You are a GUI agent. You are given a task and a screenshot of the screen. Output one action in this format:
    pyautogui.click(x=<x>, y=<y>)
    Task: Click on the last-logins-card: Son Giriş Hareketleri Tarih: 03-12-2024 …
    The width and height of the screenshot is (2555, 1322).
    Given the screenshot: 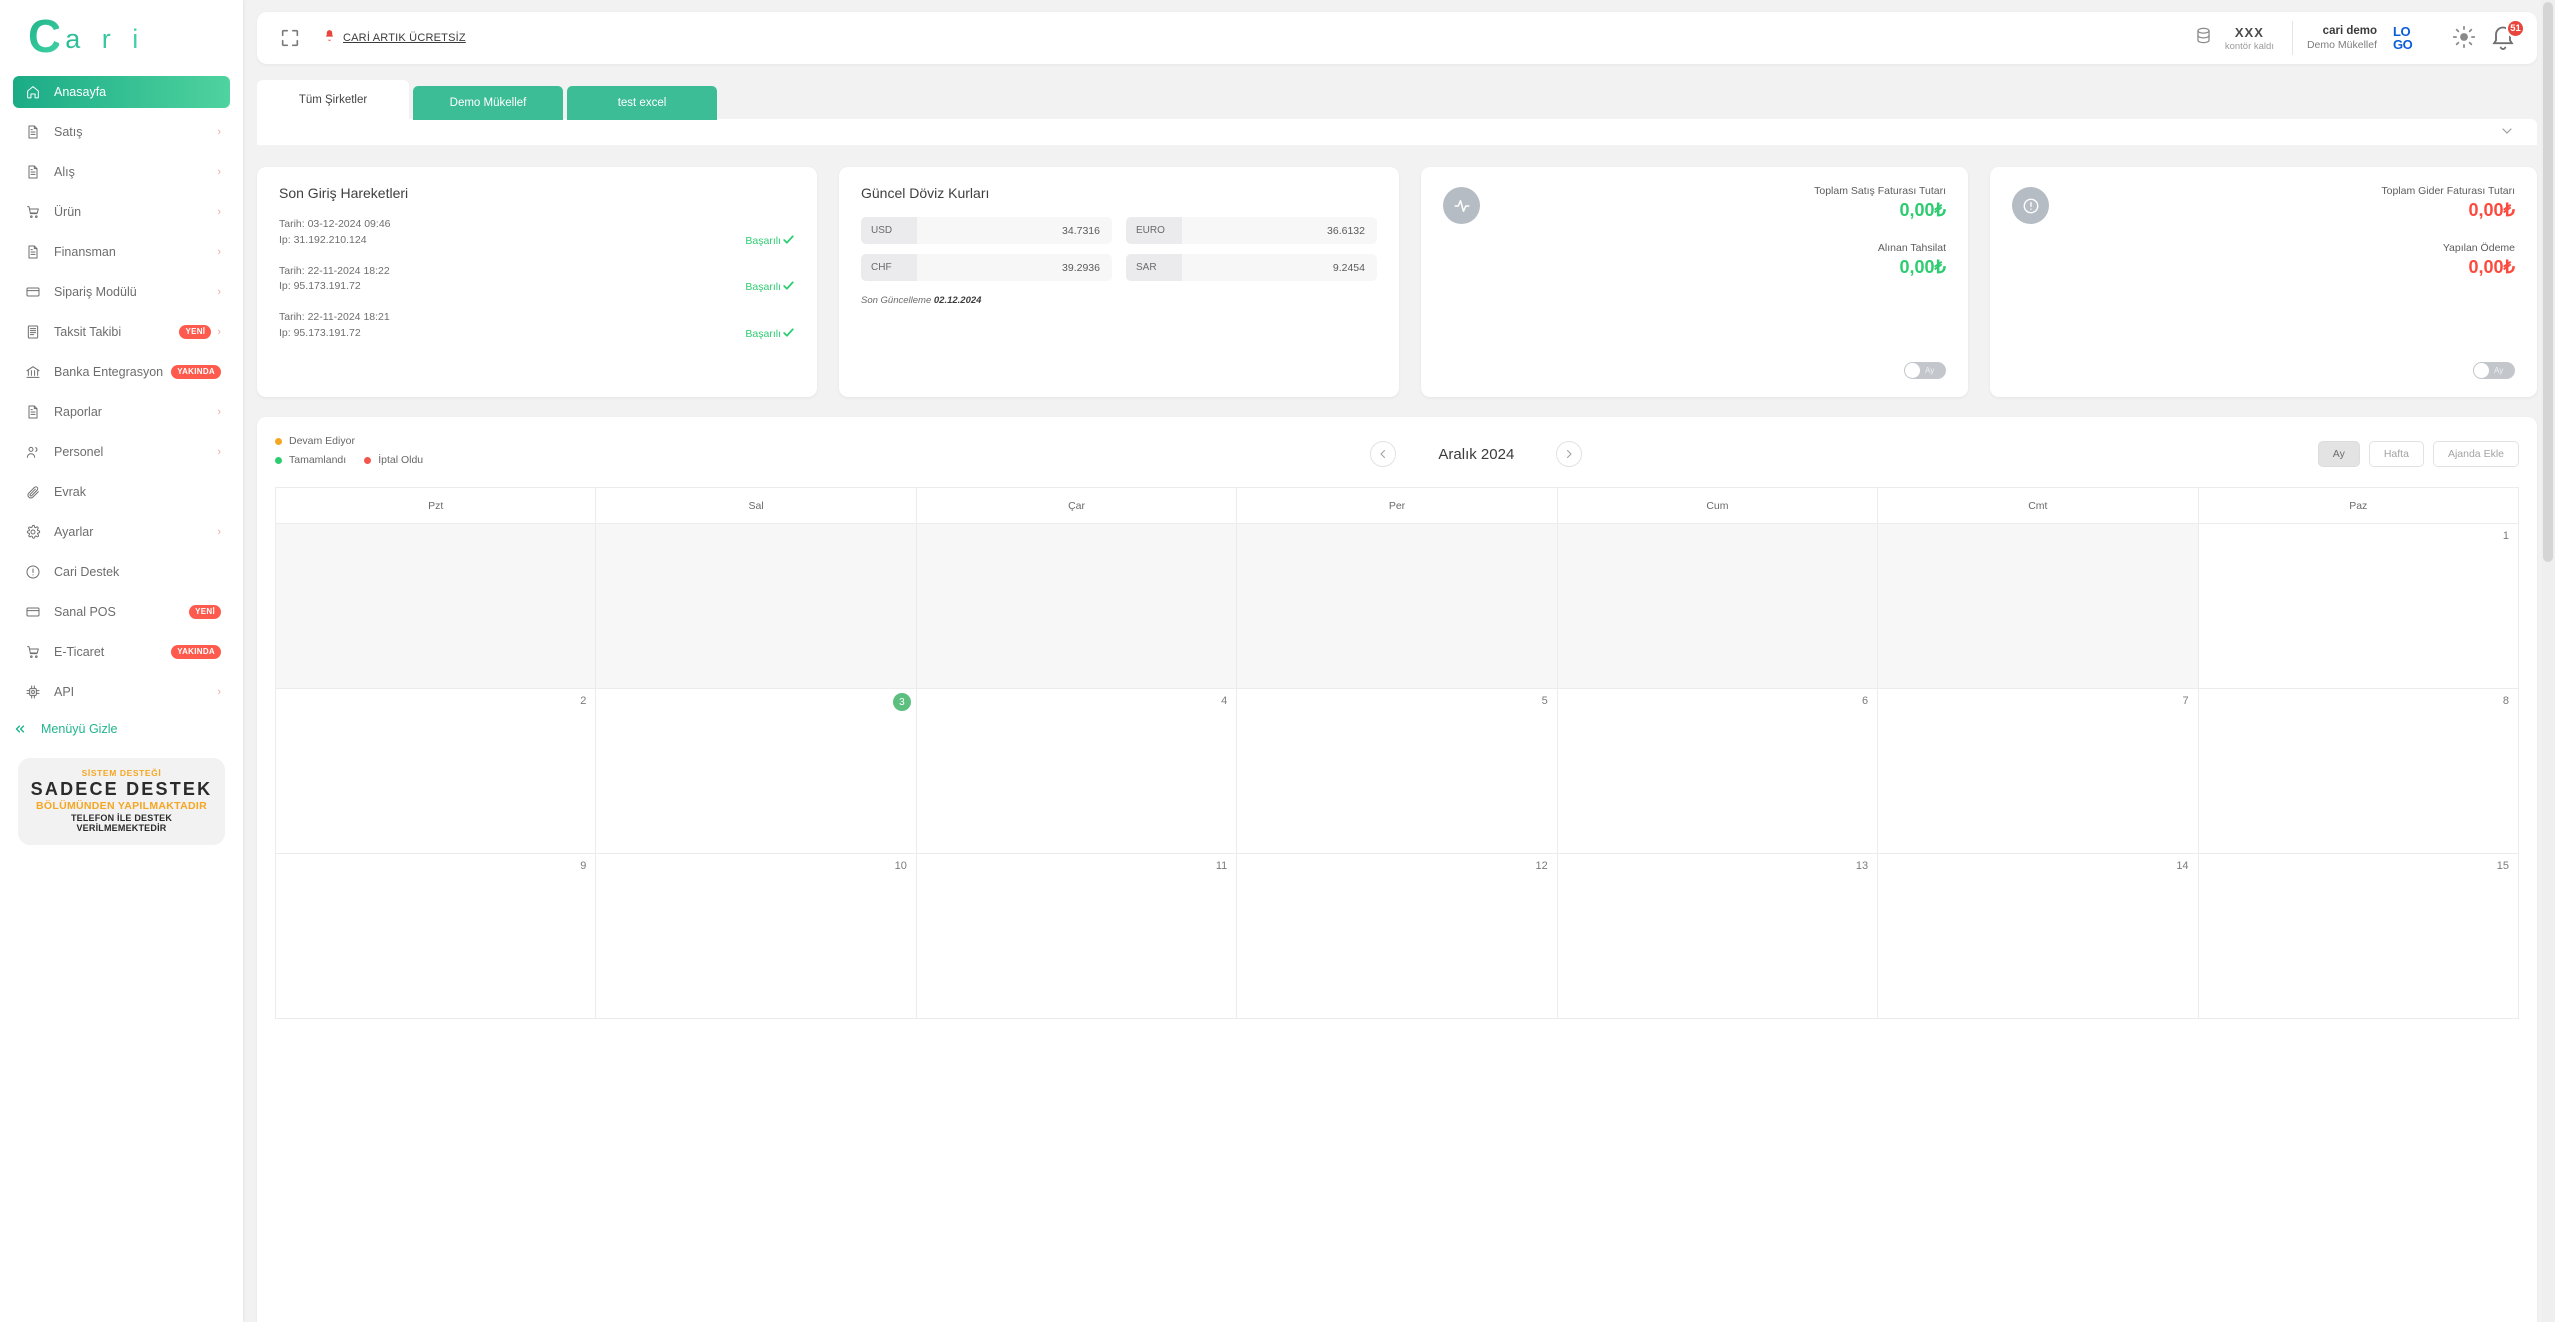 What is the action you would take?
    pyautogui.click(x=537, y=282)
    